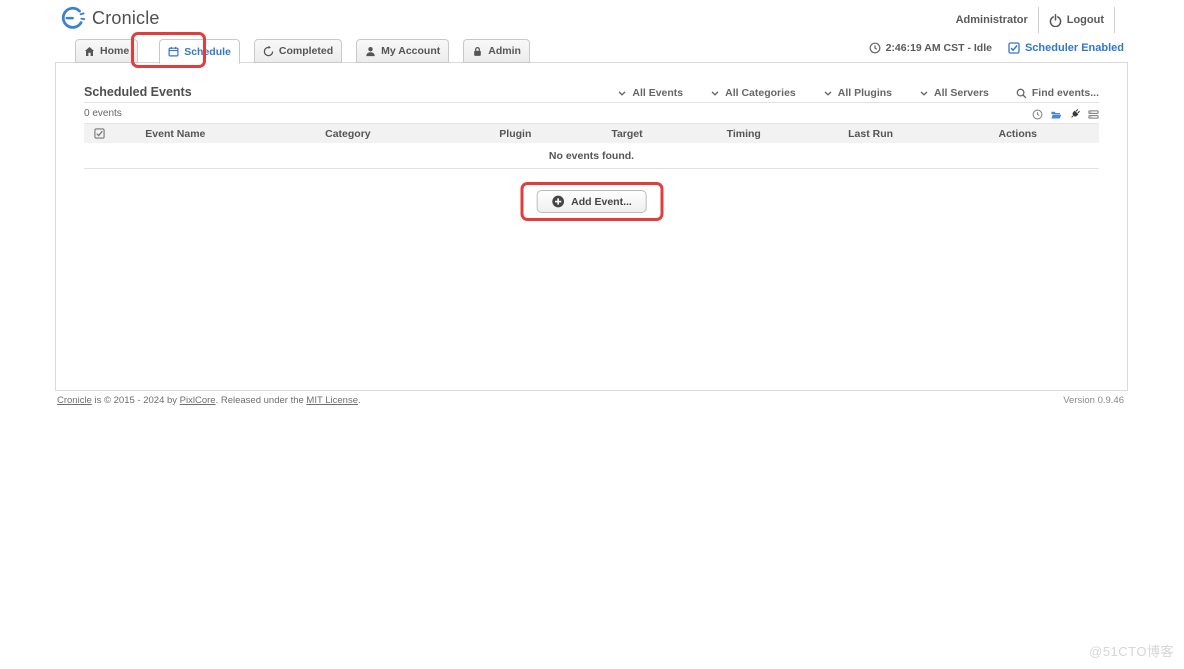 The image size is (1184, 669). What do you see at coordinates (1074, 48) in the screenshot?
I see `scheduler-enabled-label: Scheduler Enabled` at bounding box center [1074, 48].